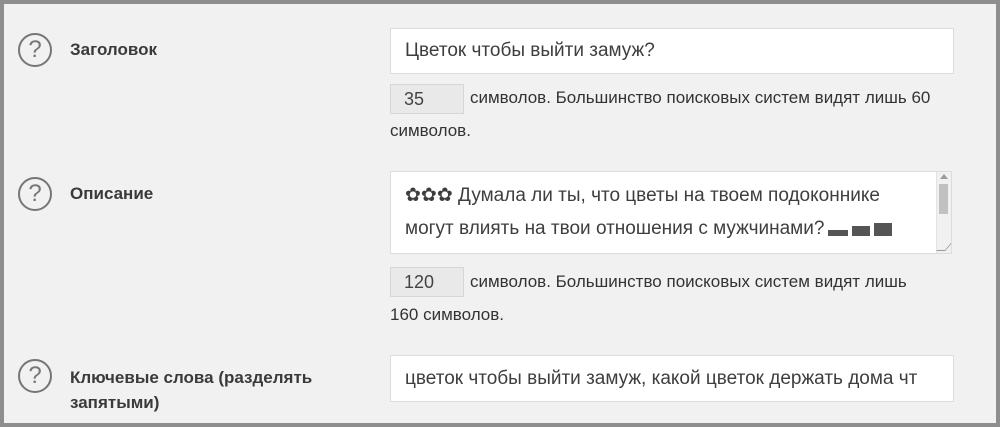 Image resolution: width=1000 pixels, height=427 pixels. What do you see at coordinates (944, 176) in the screenshot?
I see `scroll-up-arrow-icon` at bounding box center [944, 176].